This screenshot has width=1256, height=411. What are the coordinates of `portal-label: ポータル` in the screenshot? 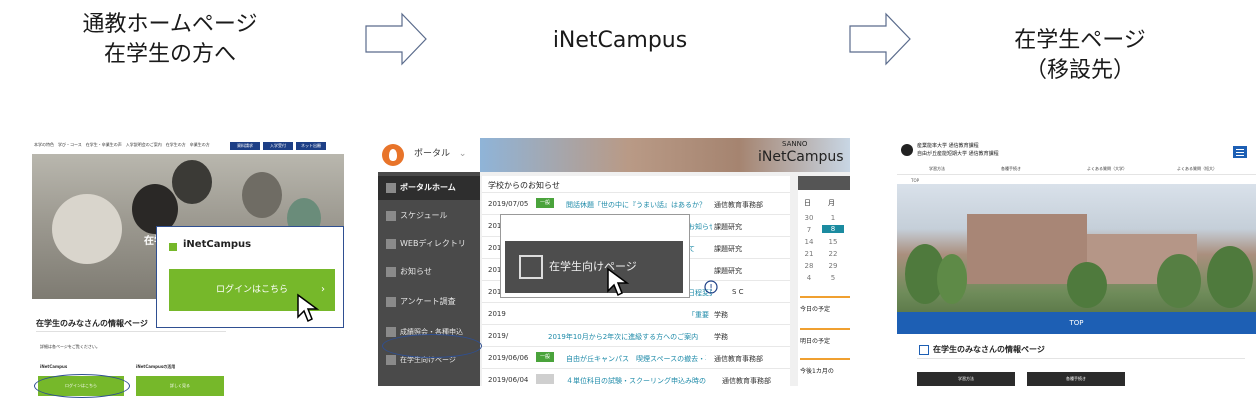 It's located at (432, 154).